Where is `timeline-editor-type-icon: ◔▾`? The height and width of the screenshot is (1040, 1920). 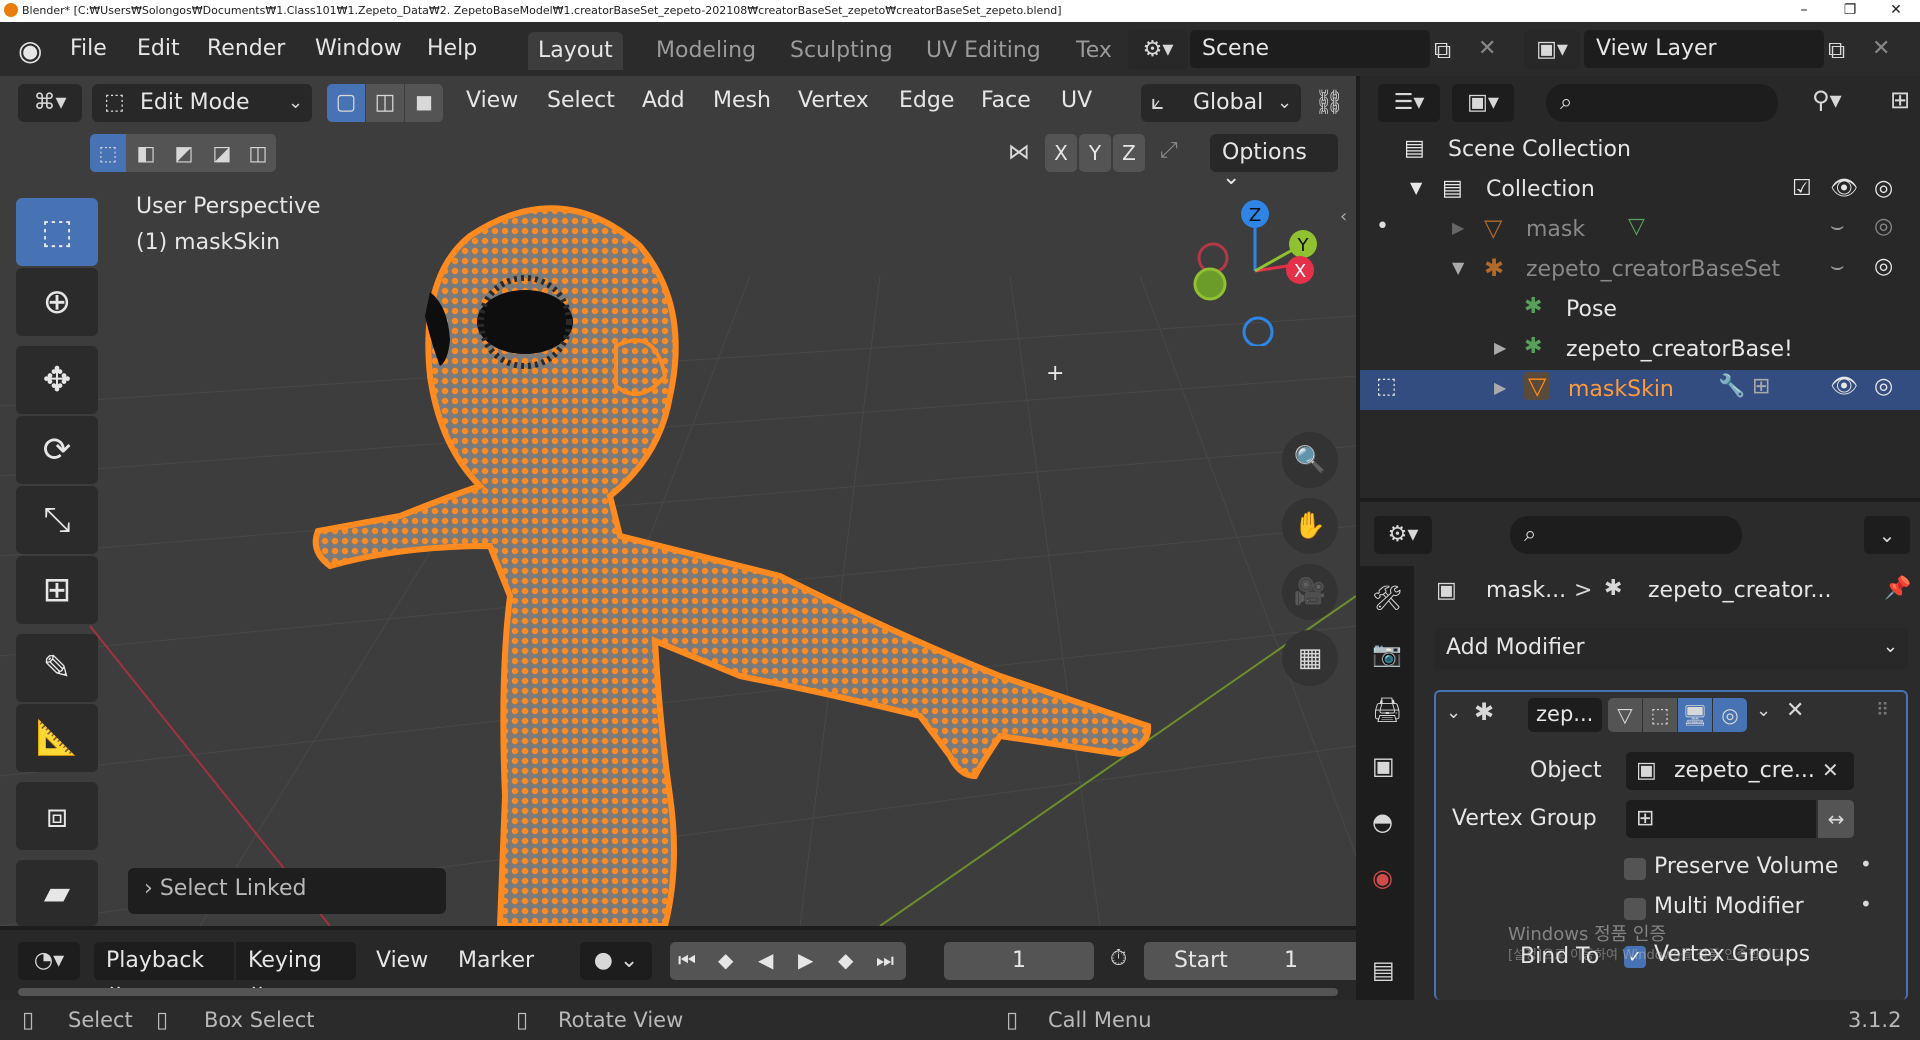 timeline-editor-type-icon: ◔▾ is located at coordinates (49, 961).